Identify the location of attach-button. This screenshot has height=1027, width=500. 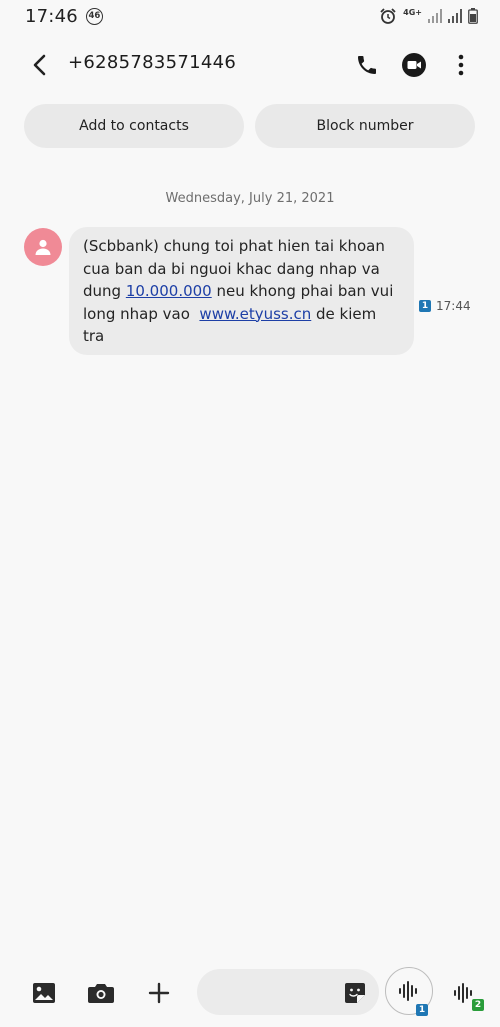
(159, 993).